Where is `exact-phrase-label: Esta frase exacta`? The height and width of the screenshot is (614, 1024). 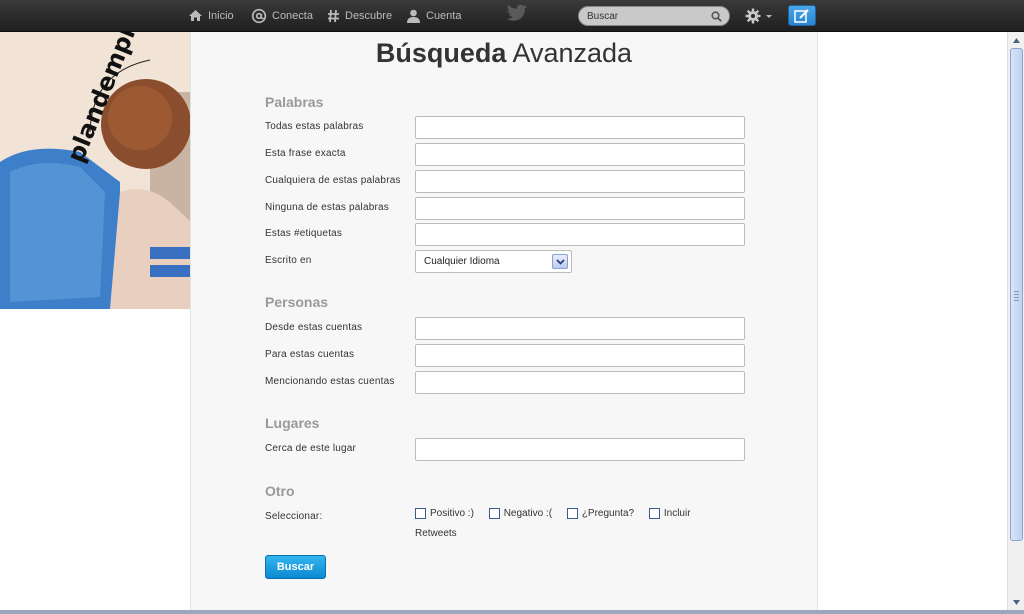 exact-phrase-label: Esta frase exacta is located at coordinates (305, 153).